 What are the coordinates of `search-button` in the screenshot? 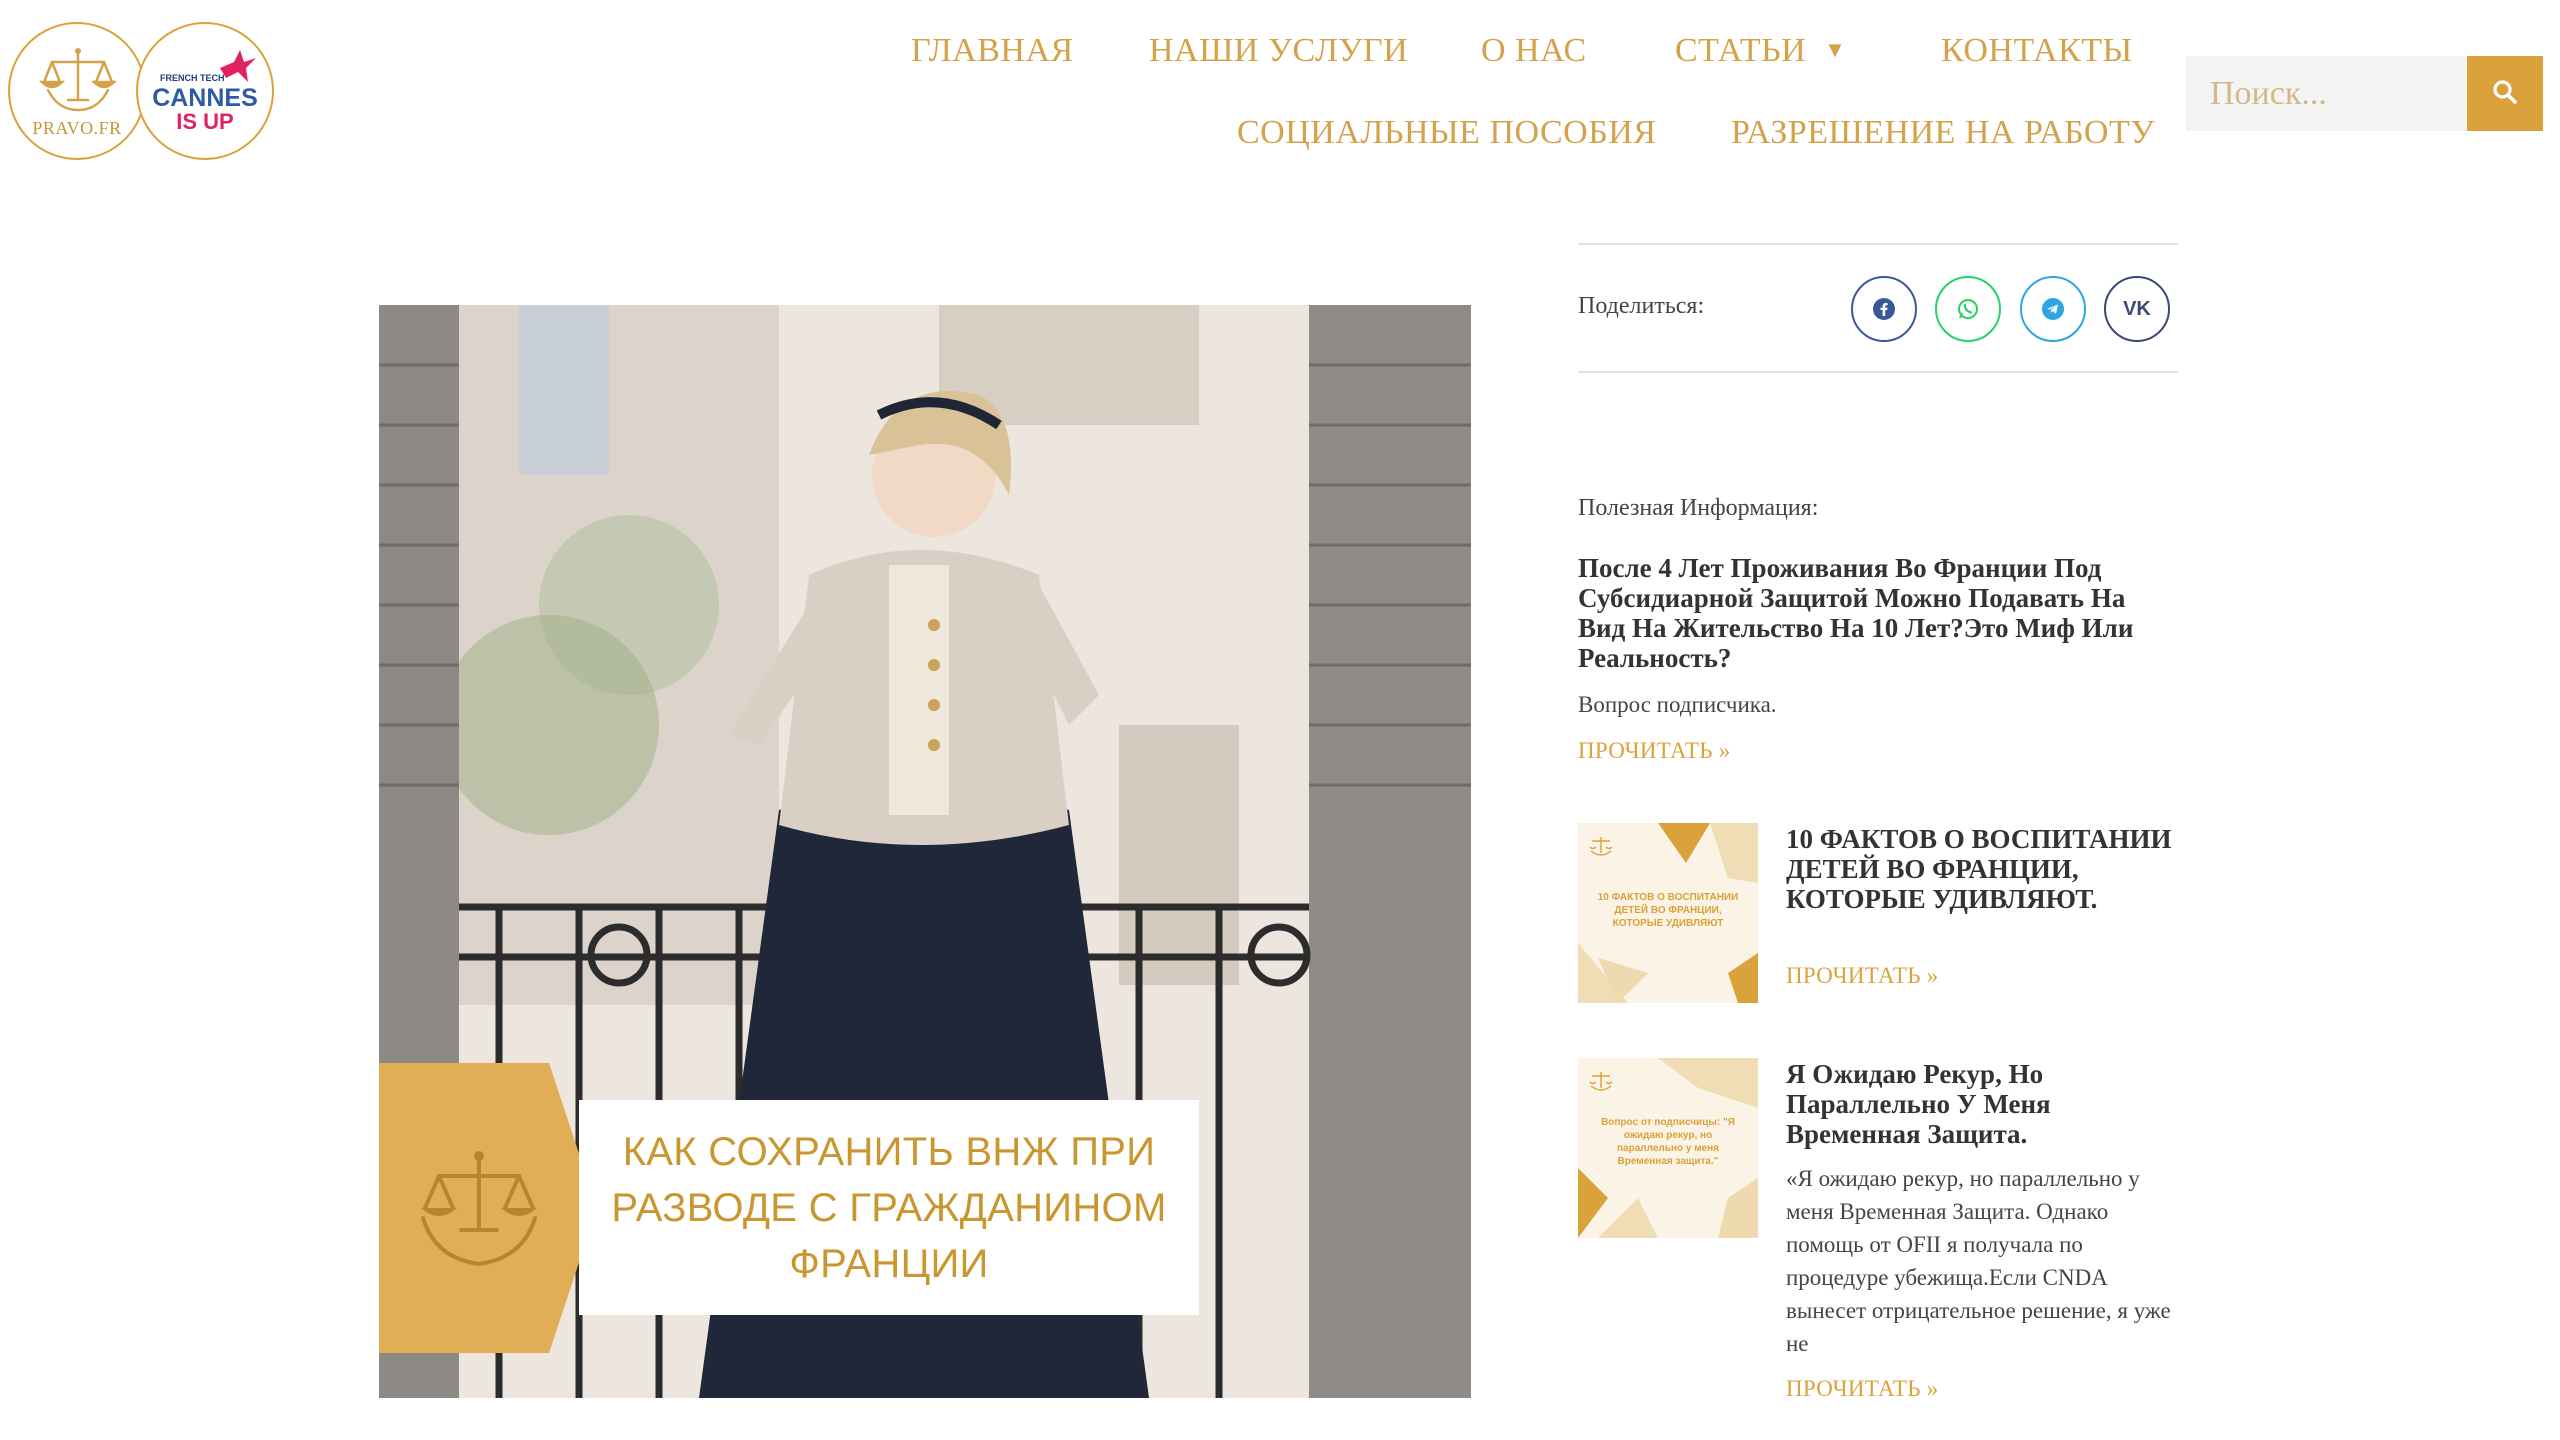 It's located at (2505, 93).